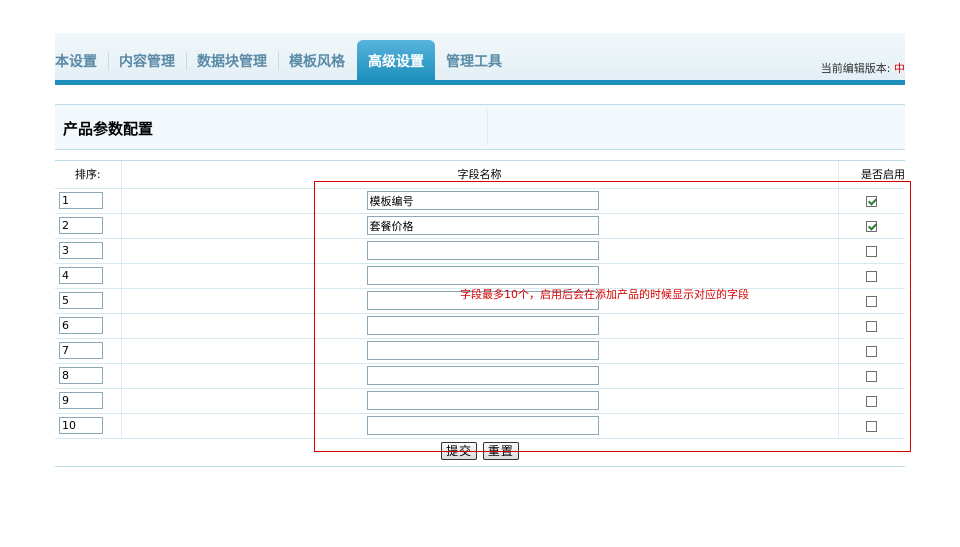 The width and height of the screenshot is (960, 547). I want to click on nav-tabs: 本设置 内容管理 数据块管理 模板风格 高级设置 管理工具, so click(284, 60).